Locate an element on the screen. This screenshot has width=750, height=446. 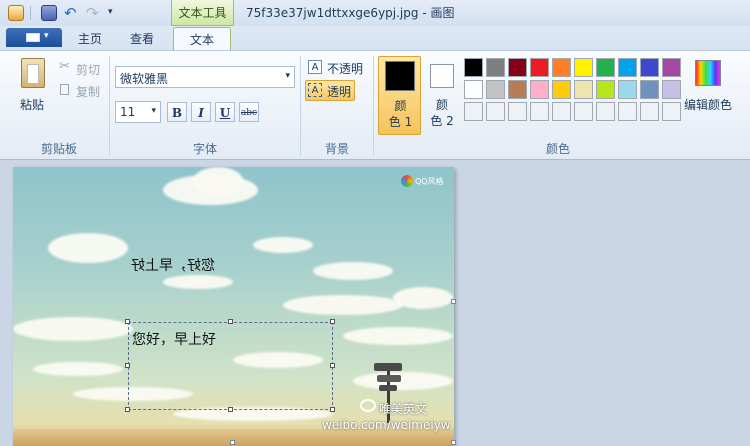
edit-colors-button: 编辑颜色 is located at coordinates (714, 86).